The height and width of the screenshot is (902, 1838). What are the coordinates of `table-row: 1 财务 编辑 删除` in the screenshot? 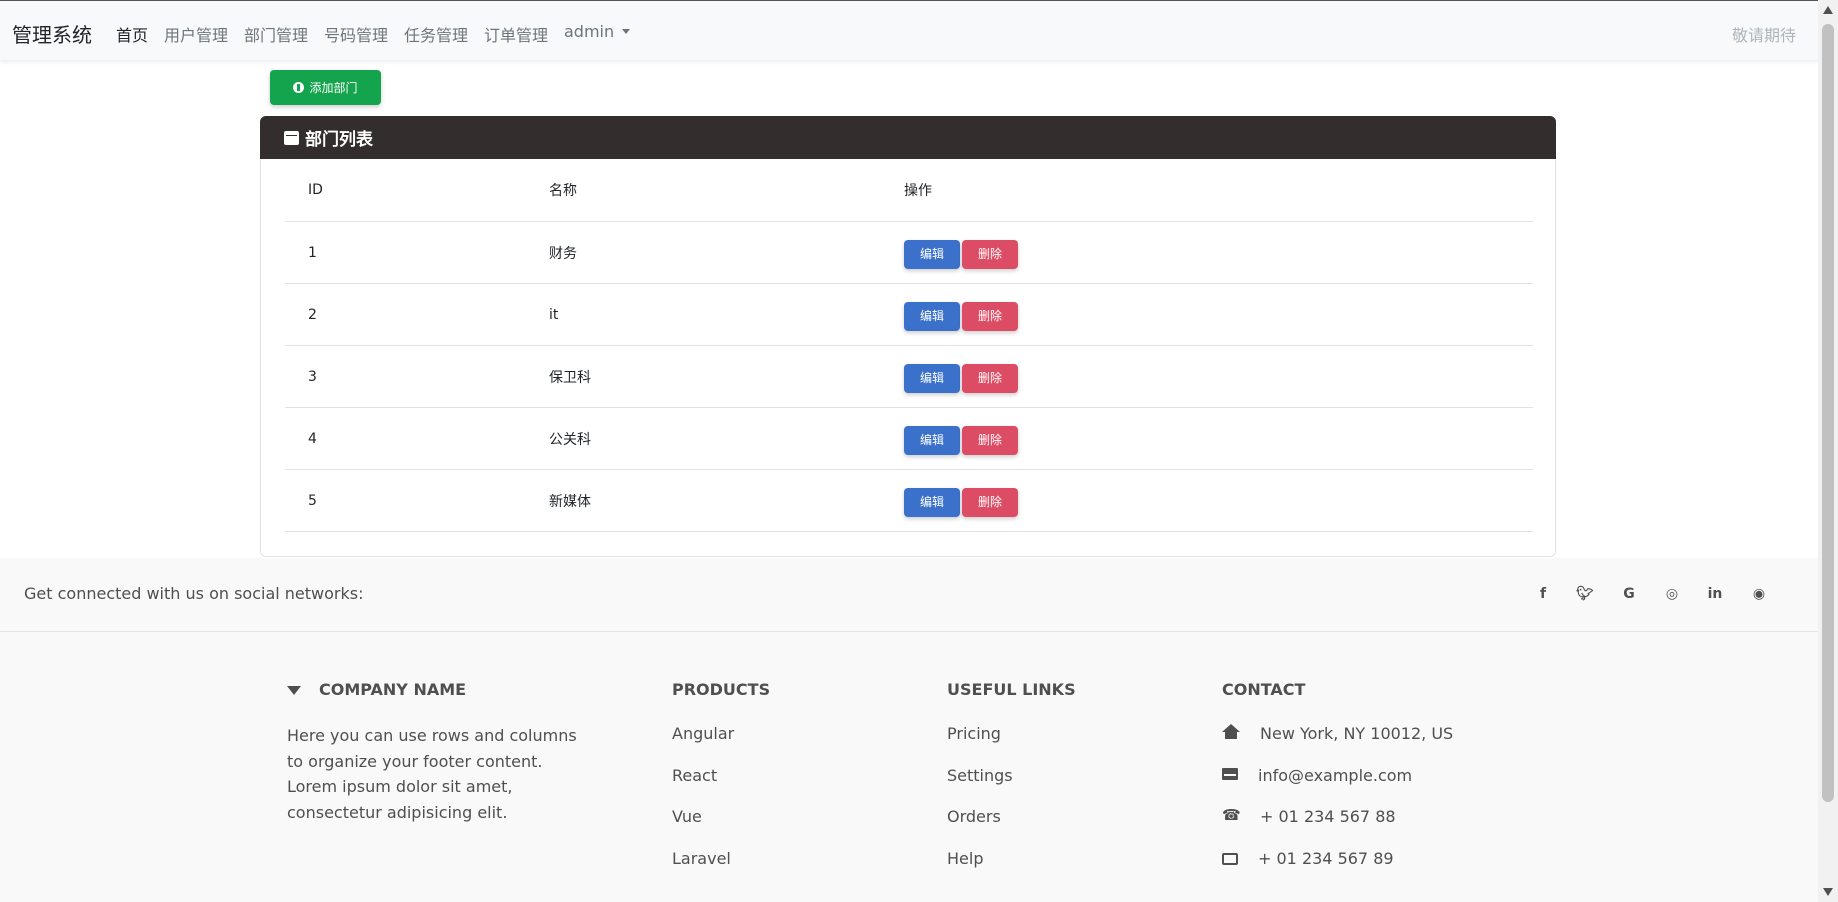 It's located at (909, 252).